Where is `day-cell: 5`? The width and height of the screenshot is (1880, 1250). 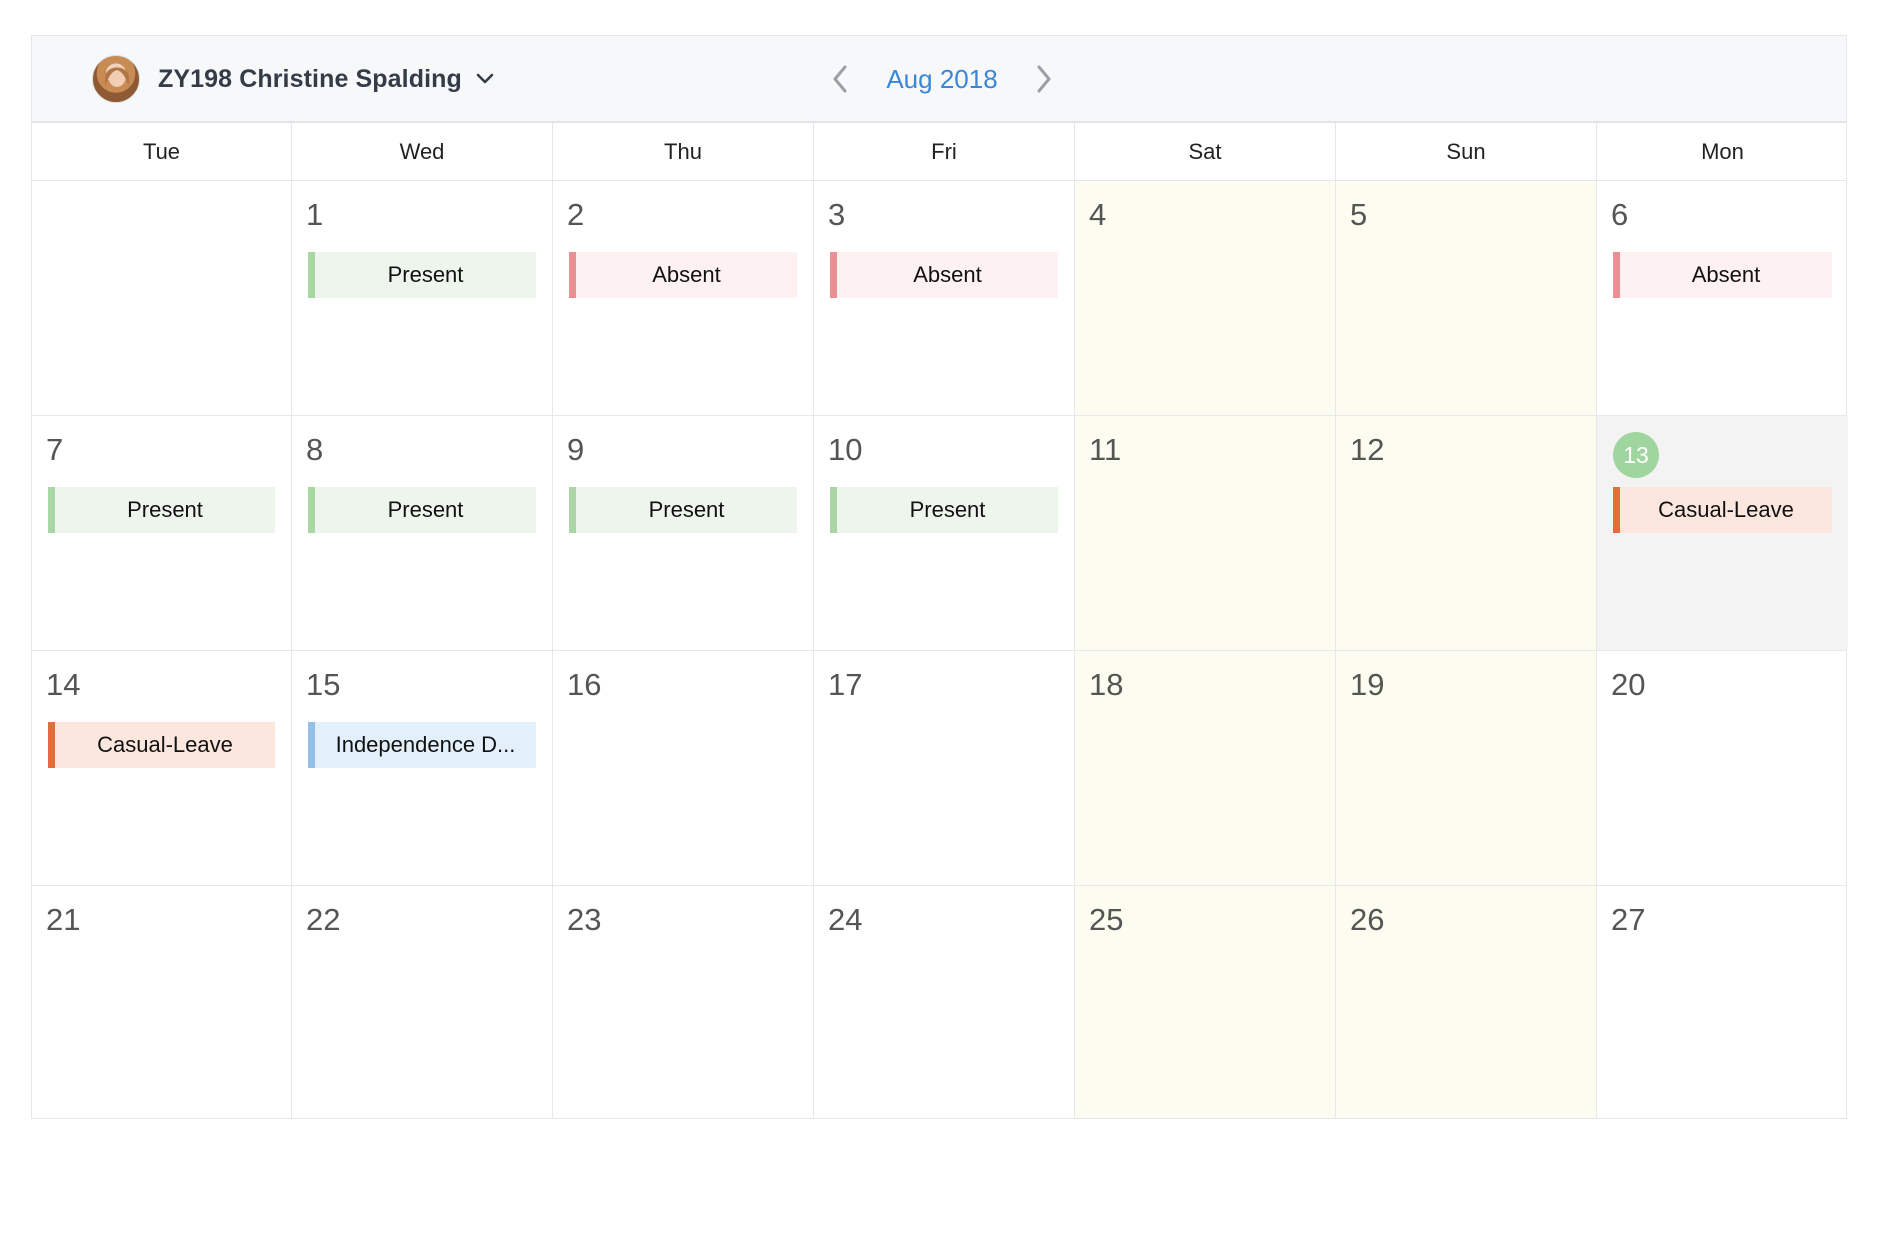 day-cell: 5 is located at coordinates (1466, 298).